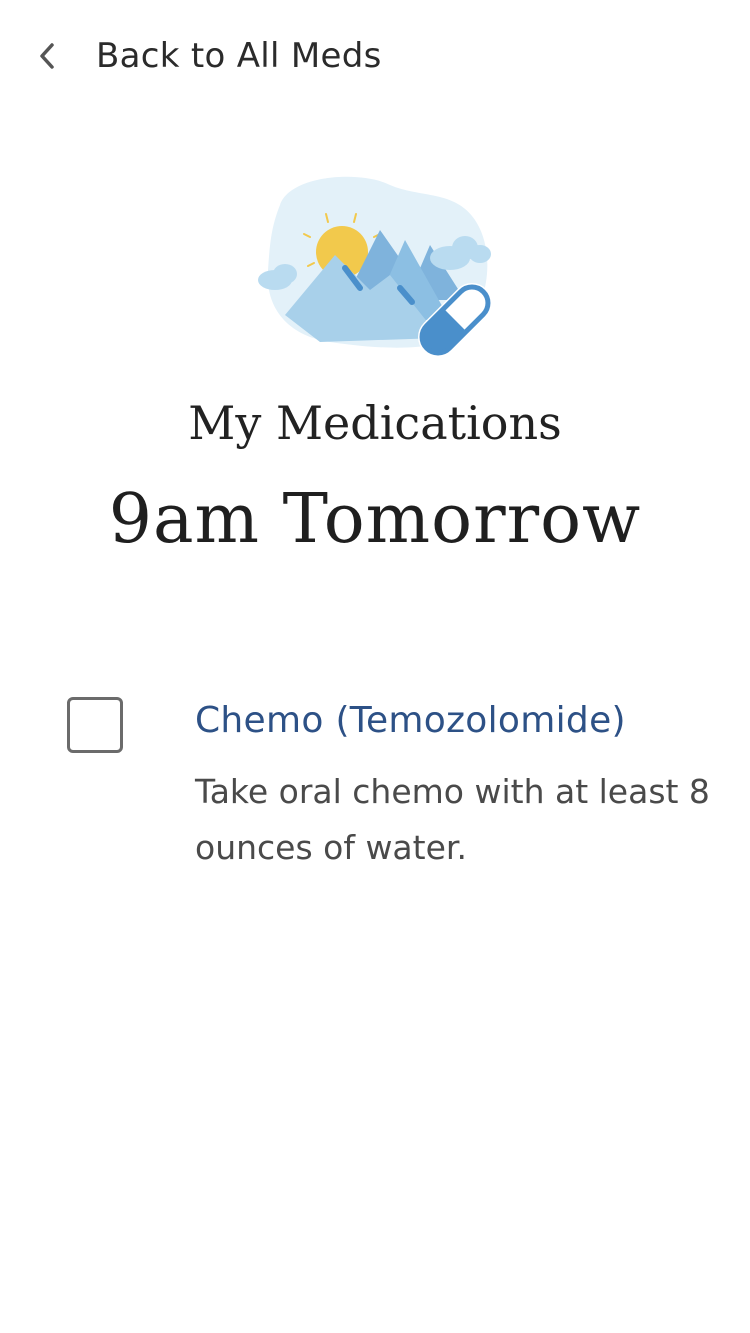 Image resolution: width=750 pixels, height=1333 pixels. I want to click on medication-name: Chemo (Temozolomide), so click(410, 720).